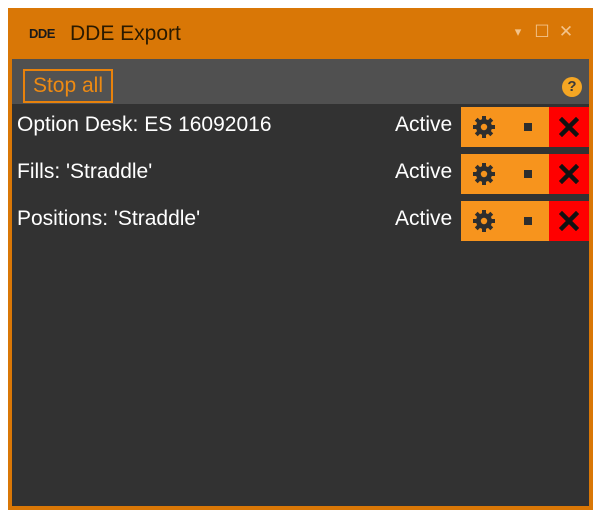 This screenshot has width=599, height=516. What do you see at coordinates (68, 86) in the screenshot?
I see `stop-all-button: Stop all` at bounding box center [68, 86].